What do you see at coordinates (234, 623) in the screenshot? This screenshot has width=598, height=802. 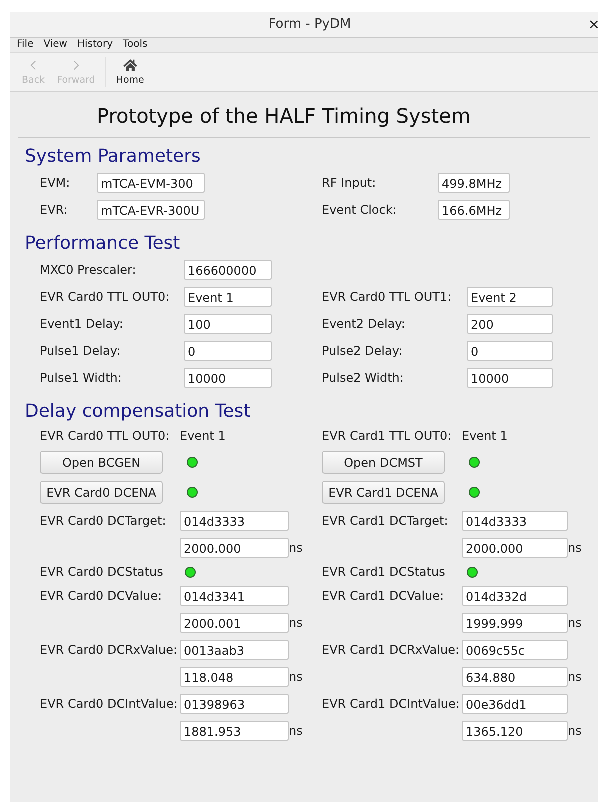 I see `value-field: 2000.001` at bounding box center [234, 623].